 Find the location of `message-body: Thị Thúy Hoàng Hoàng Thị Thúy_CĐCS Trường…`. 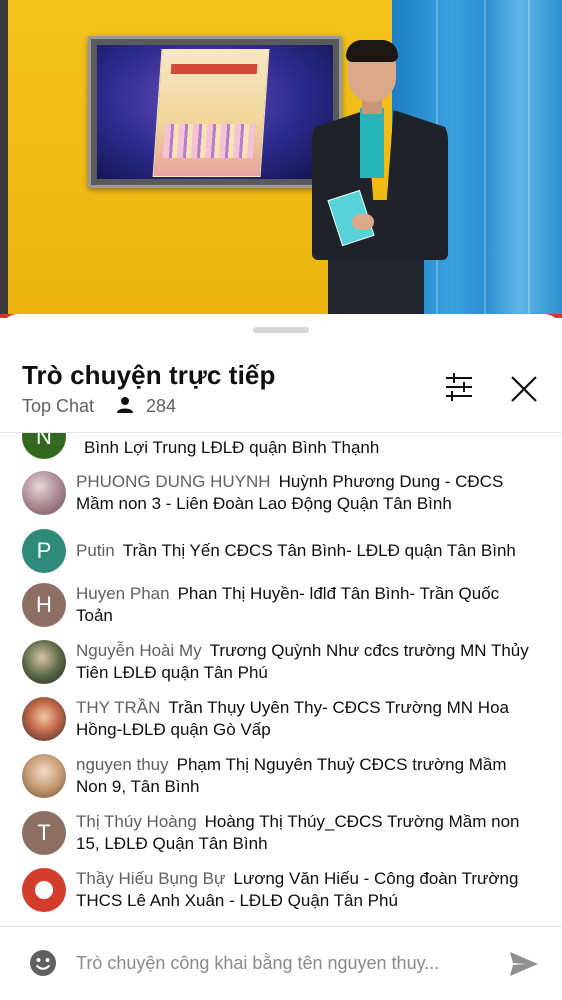

message-body: Thị Thúy Hoàng Hoàng Thị Thúy_CĐCS Trường… is located at coordinates (307, 833).